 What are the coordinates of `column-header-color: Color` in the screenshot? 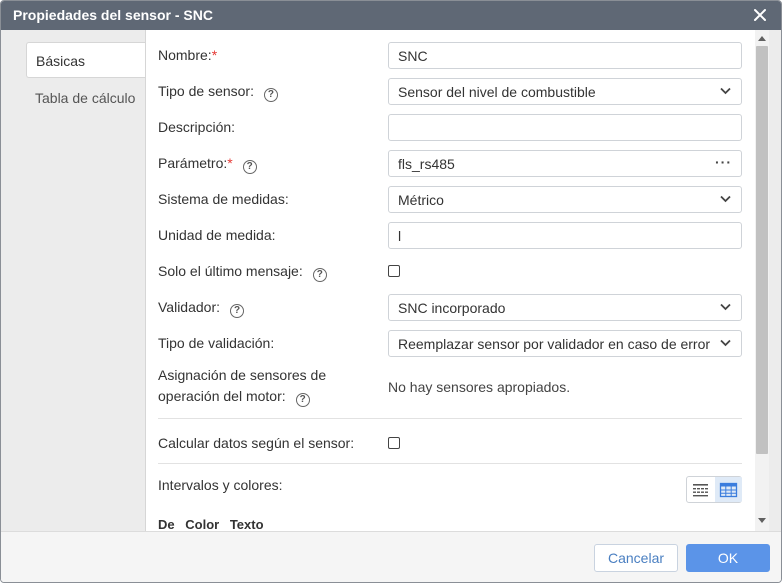 It's located at (202, 524).